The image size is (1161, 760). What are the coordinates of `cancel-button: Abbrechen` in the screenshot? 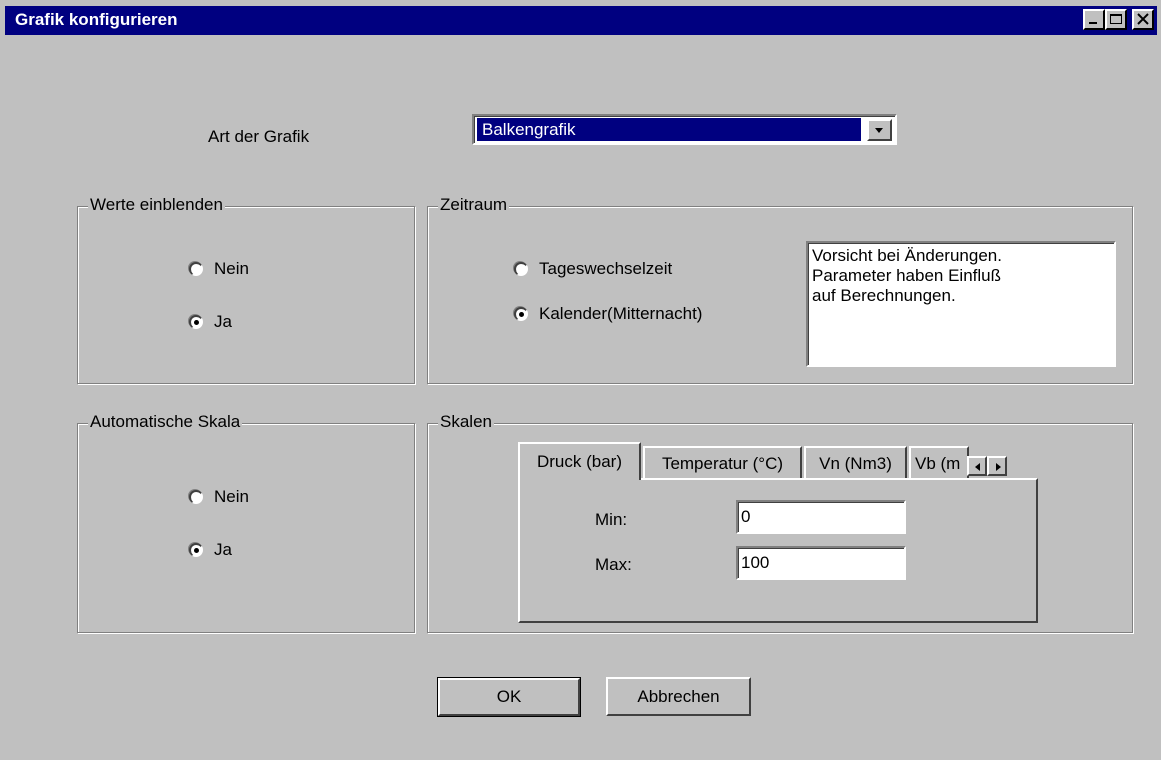 It's located at (678, 696).